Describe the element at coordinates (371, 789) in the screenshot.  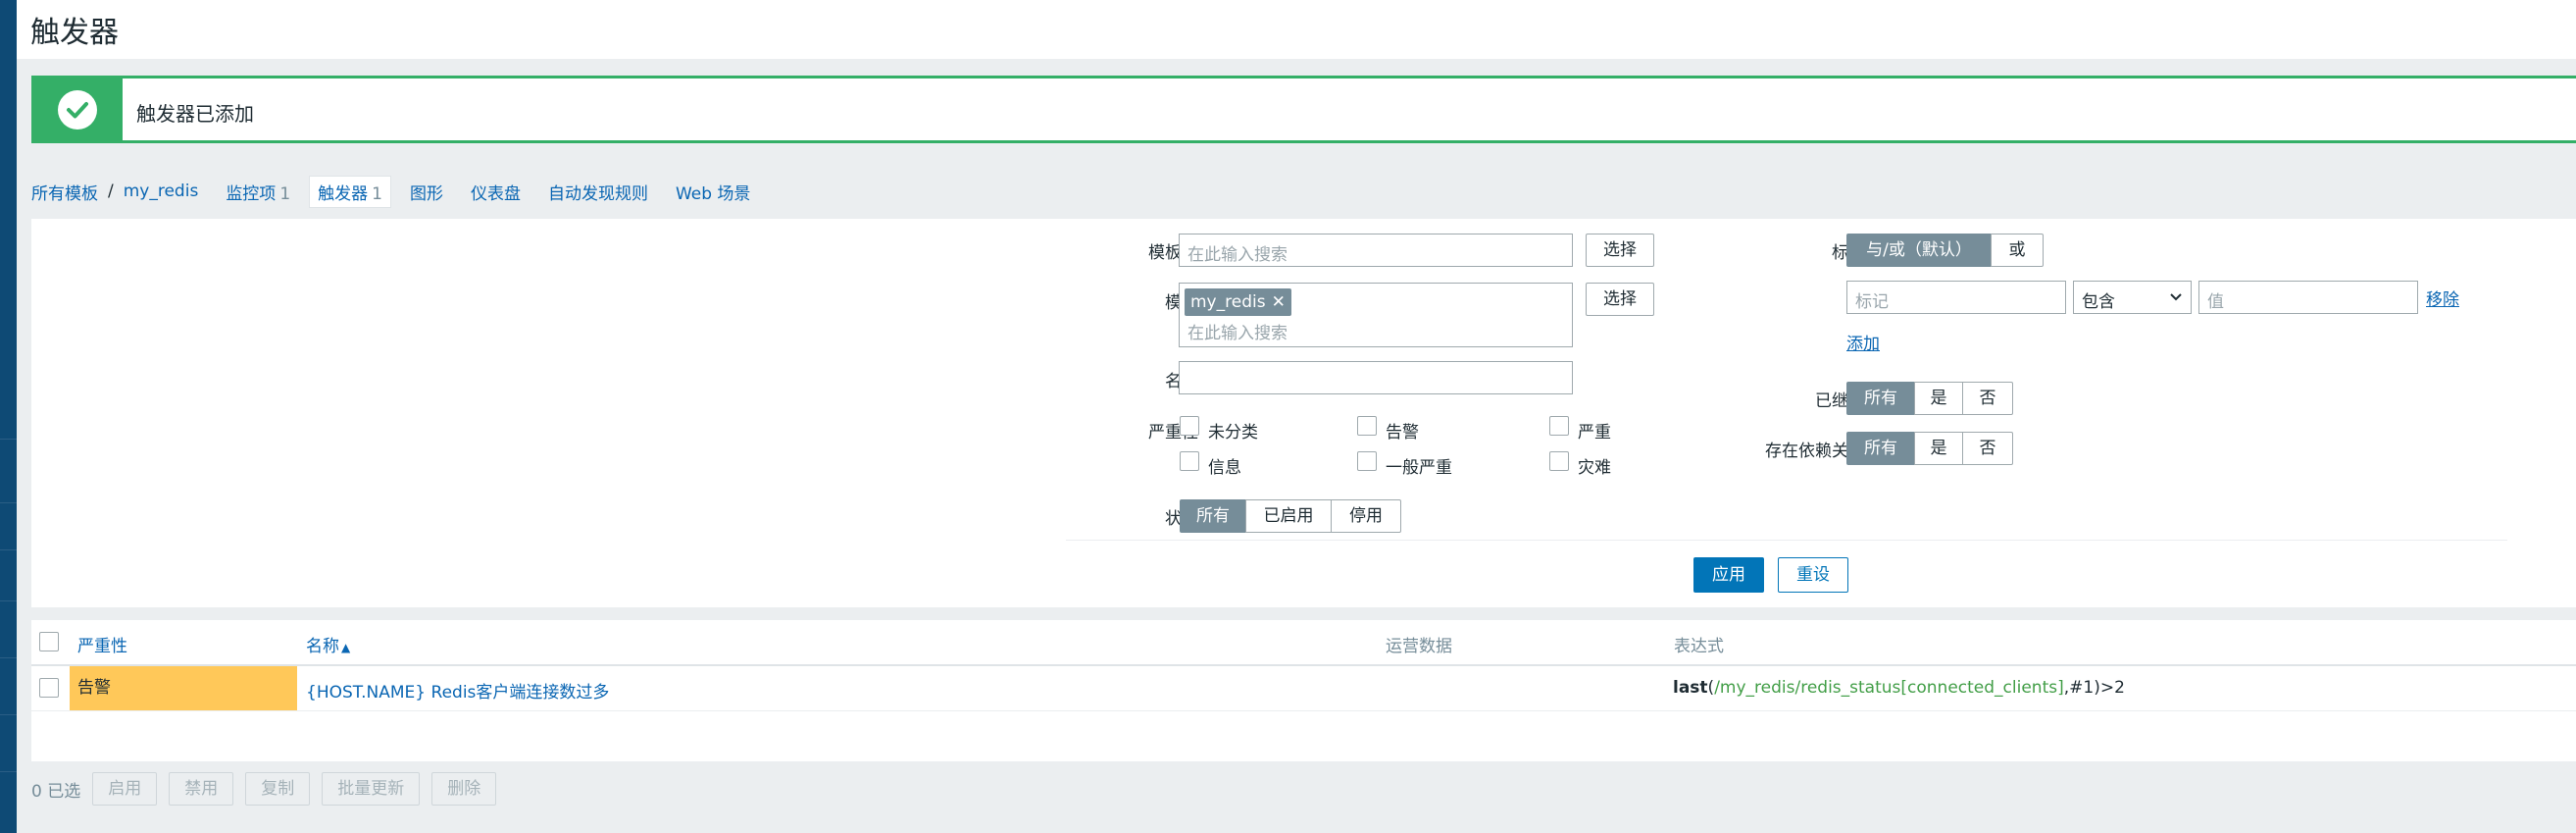
I see `mass-update-button: 批量更新` at that location.